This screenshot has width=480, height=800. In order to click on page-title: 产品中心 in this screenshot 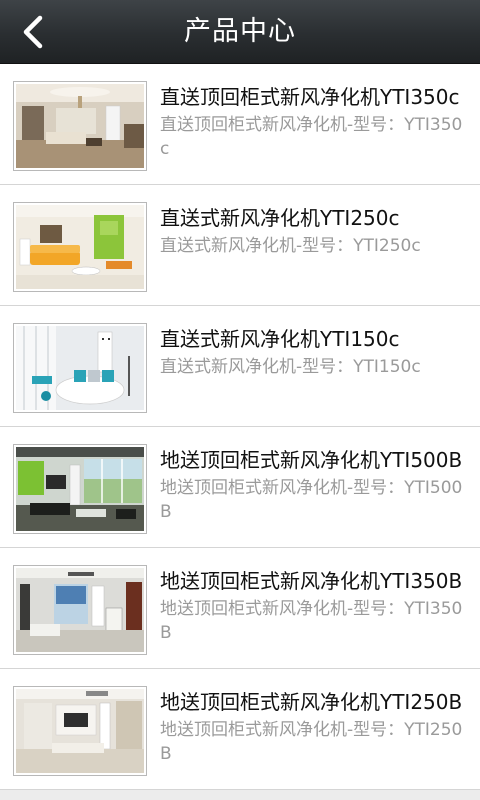, I will do `click(240, 31)`.